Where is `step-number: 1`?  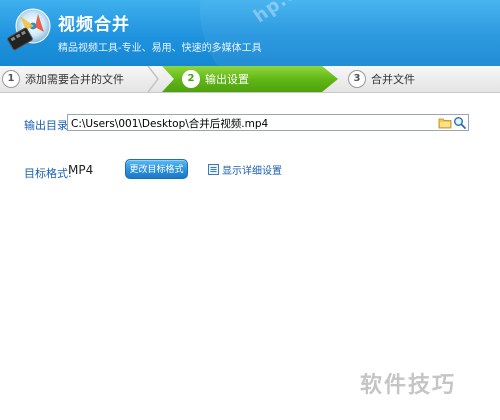
step-number: 1 is located at coordinates (11, 79).